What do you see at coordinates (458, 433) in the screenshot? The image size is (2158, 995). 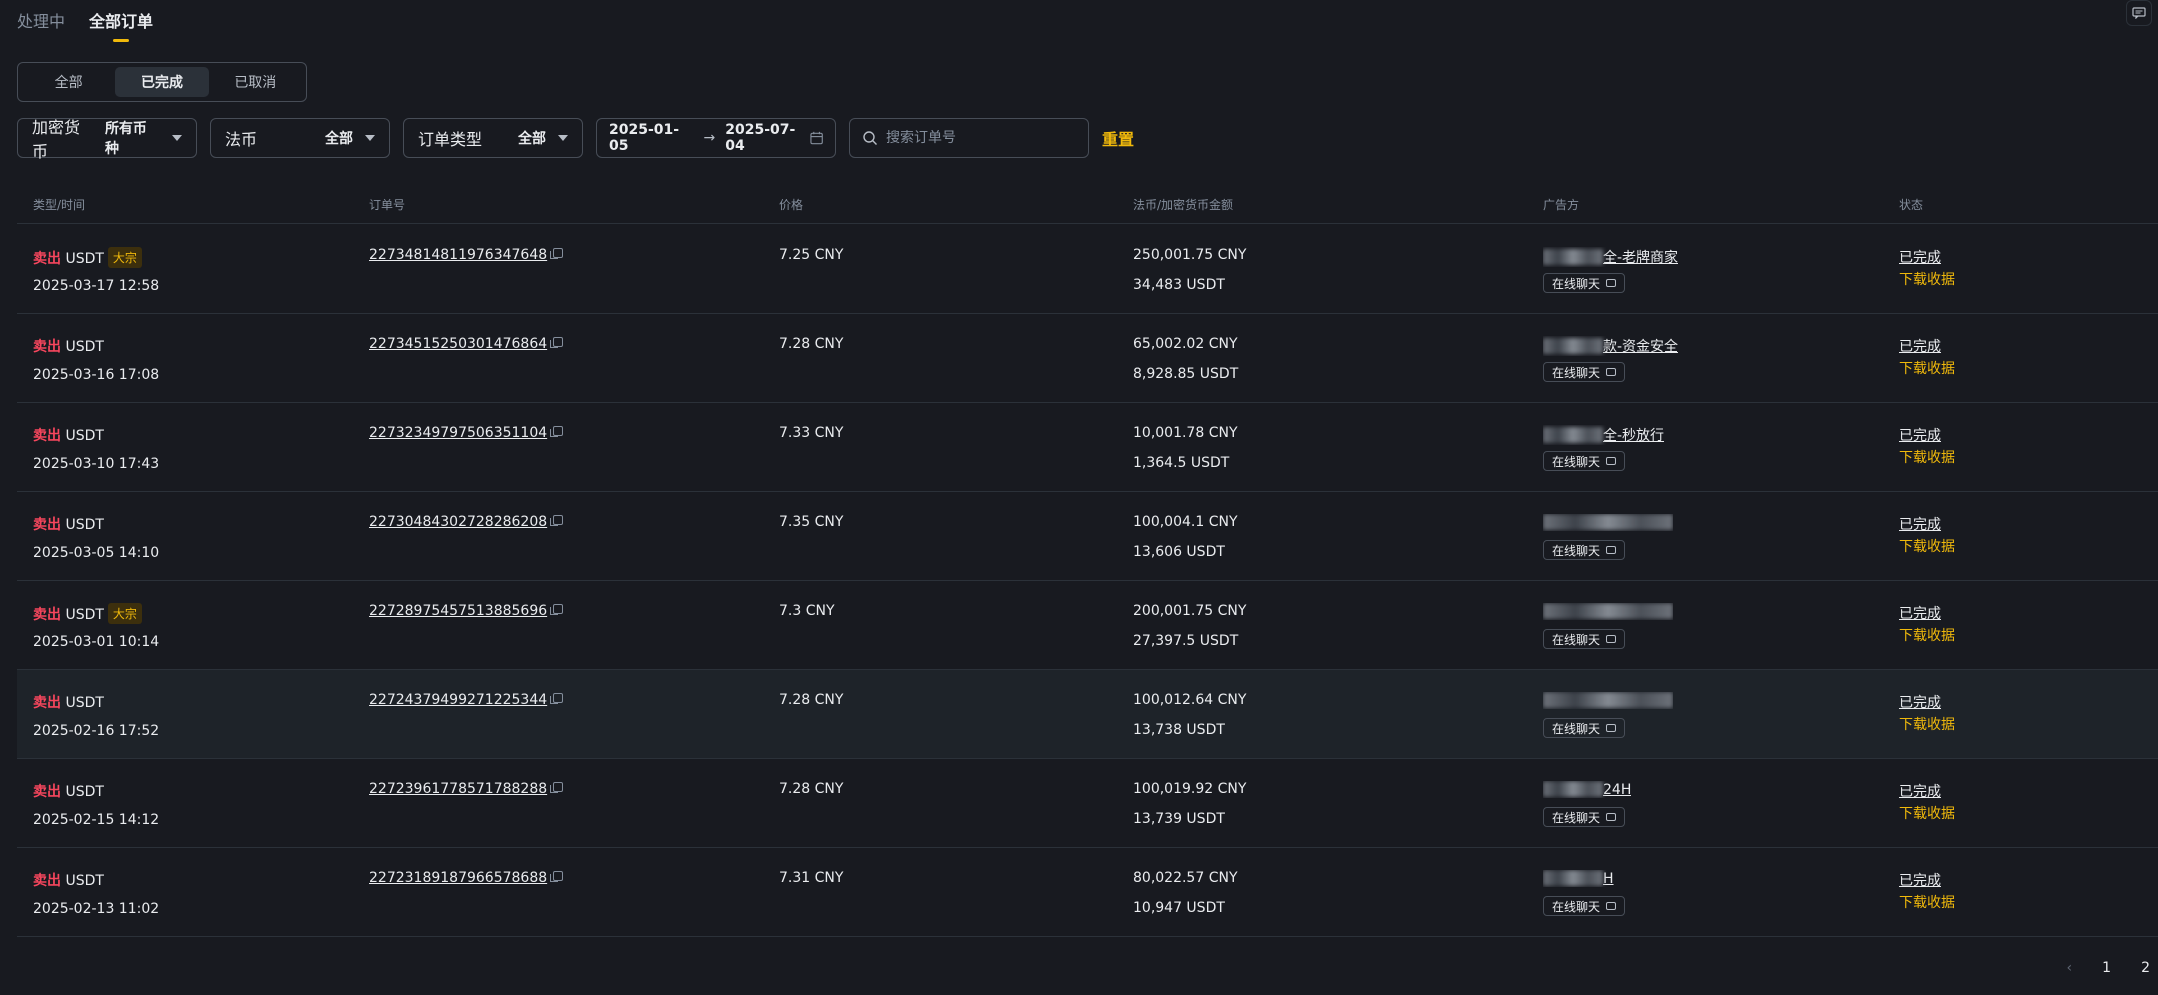 I see `order-number-link: 22732349797506351104` at bounding box center [458, 433].